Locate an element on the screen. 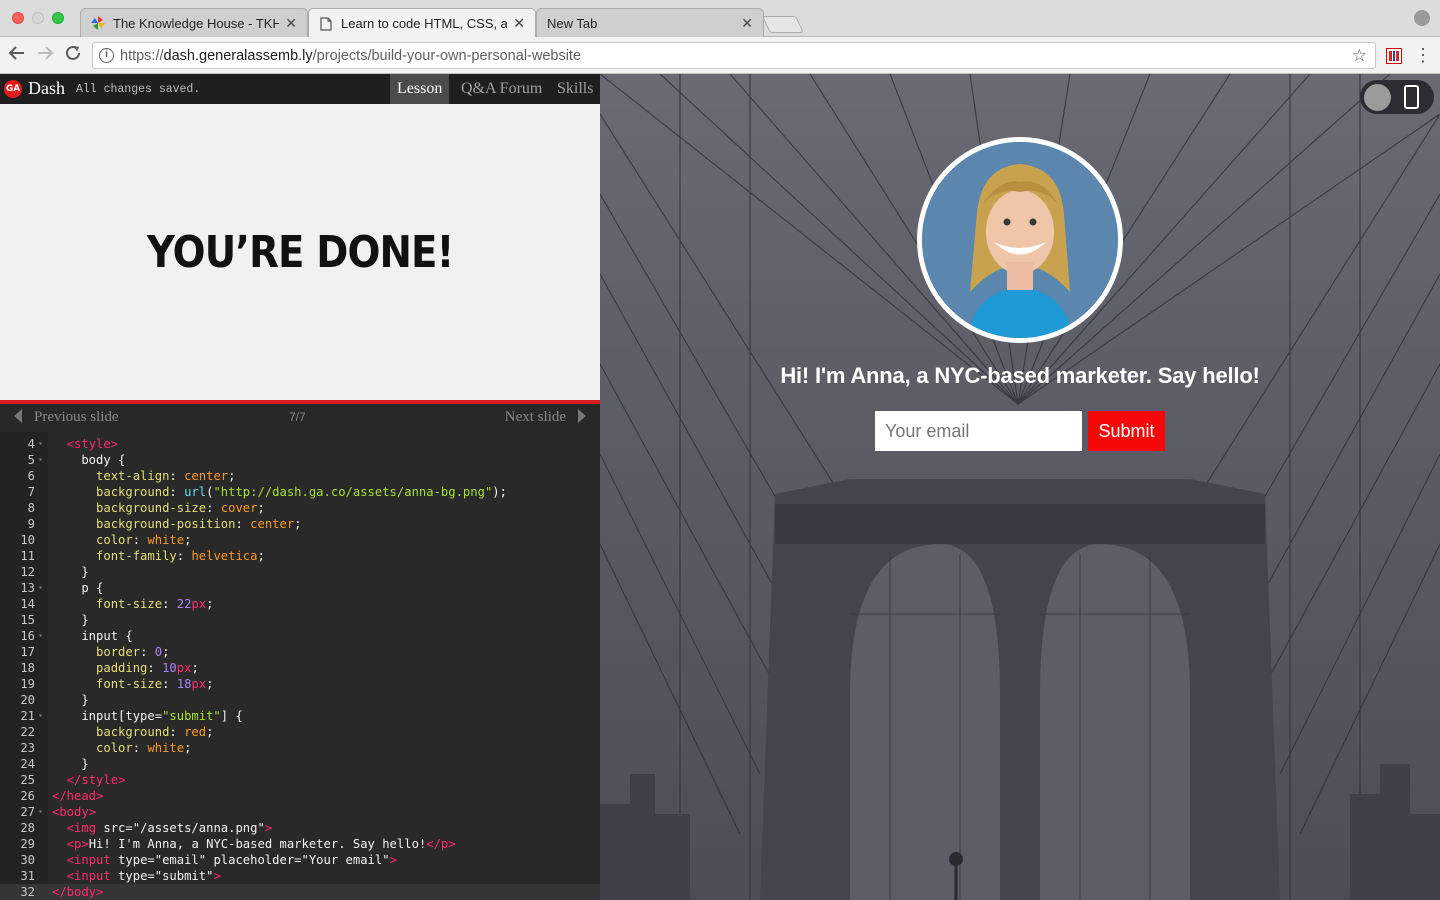  line-number: 21 is located at coordinates (27, 716).